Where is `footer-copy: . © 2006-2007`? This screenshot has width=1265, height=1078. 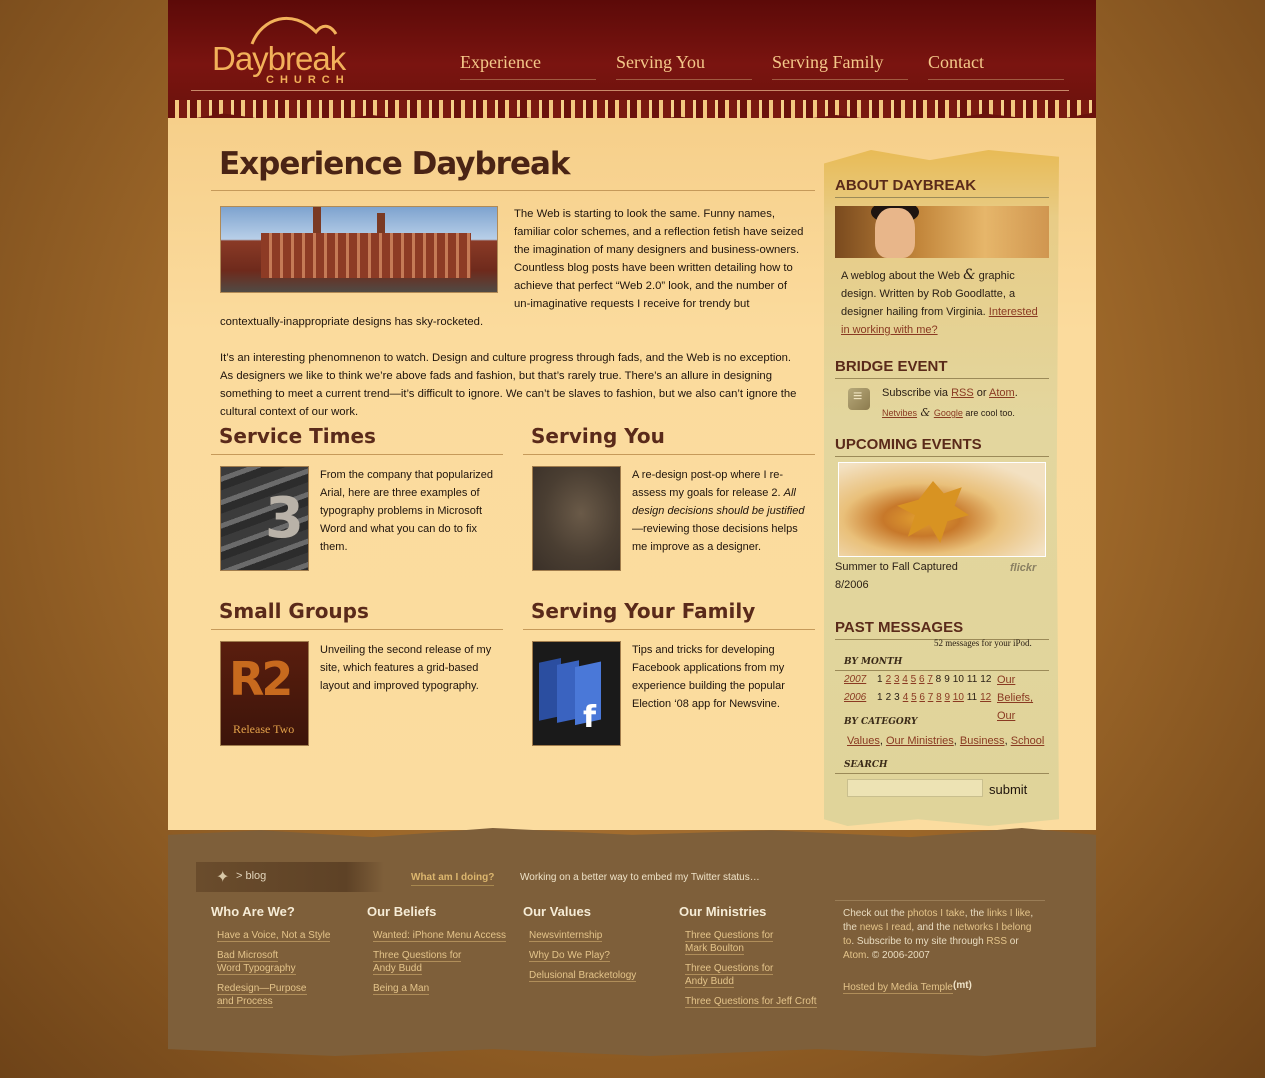 footer-copy: . © 2006-2007 is located at coordinates (898, 955).